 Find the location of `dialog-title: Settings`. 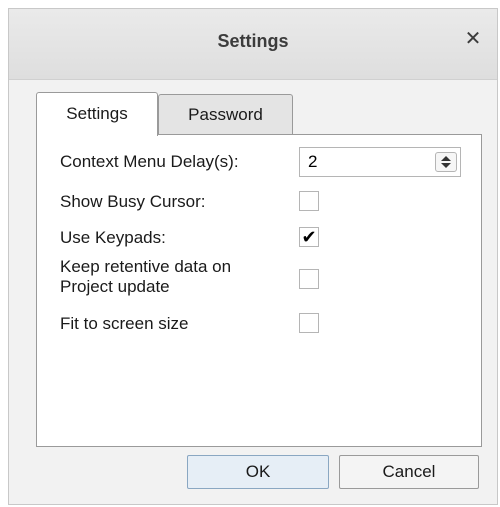

dialog-title: Settings is located at coordinates (253, 41).